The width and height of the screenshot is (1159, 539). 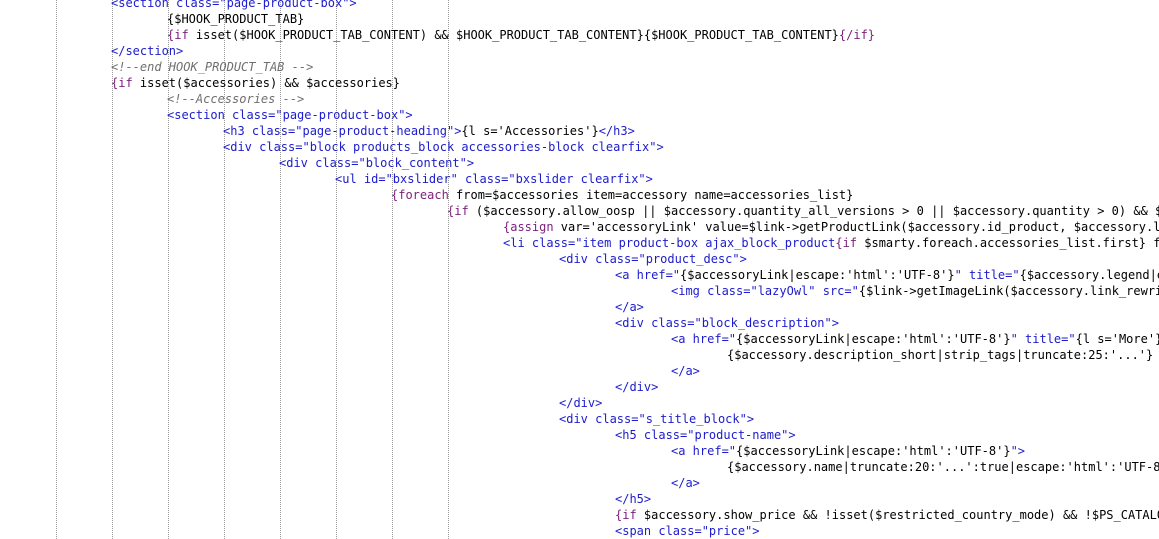 I want to click on code-token: isset($accessories) && $accessories}, so click(x=266, y=83).